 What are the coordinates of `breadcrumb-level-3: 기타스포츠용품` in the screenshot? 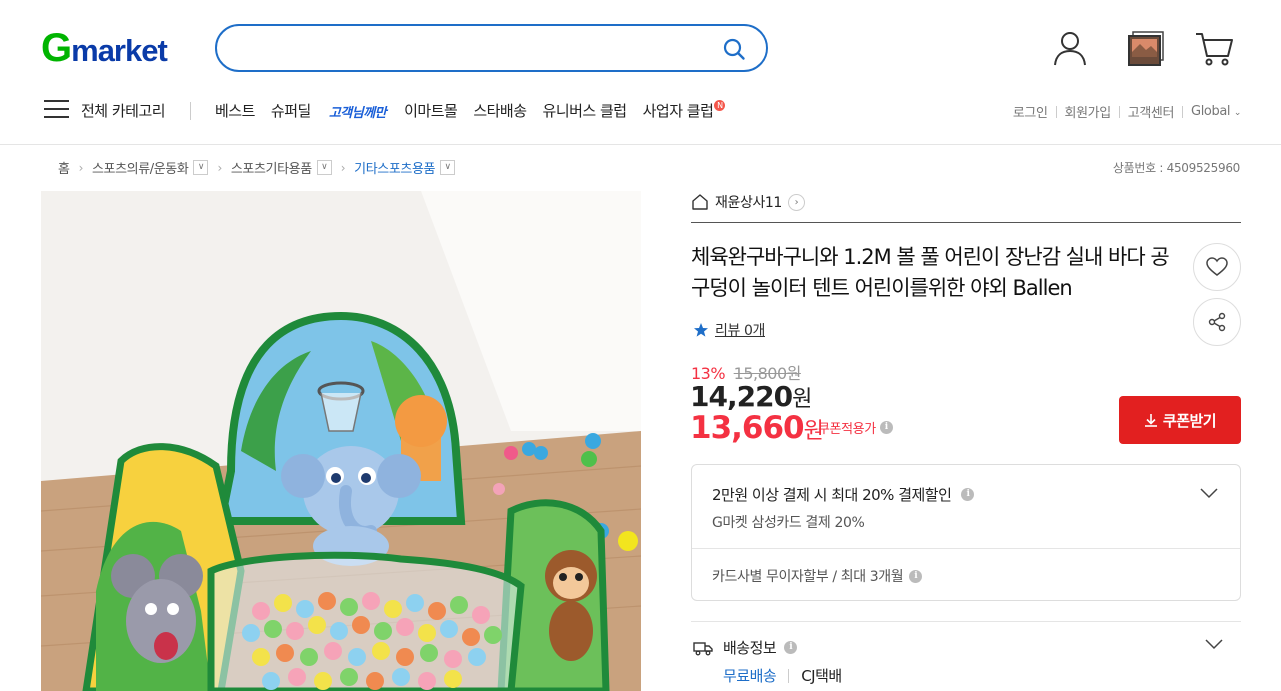 It's located at (394, 167).